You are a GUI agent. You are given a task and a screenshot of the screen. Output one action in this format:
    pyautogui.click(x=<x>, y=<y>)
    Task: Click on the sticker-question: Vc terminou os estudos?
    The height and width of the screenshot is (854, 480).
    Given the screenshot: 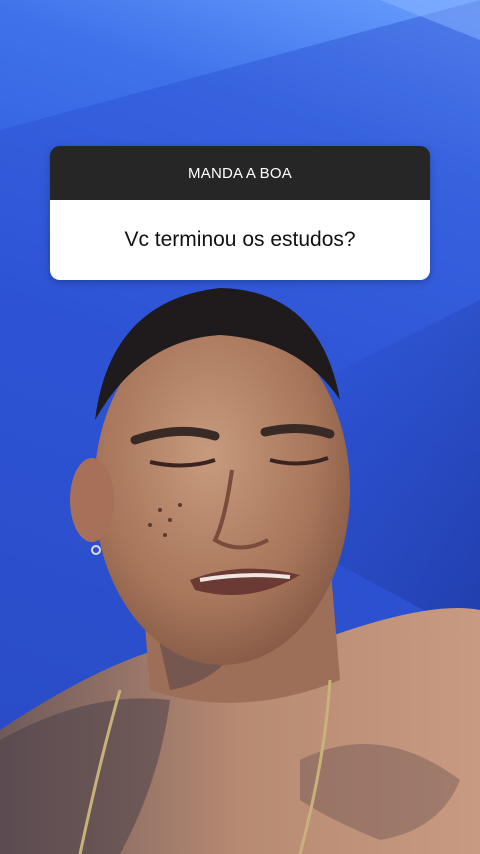 What is the action you would take?
    pyautogui.click(x=240, y=240)
    